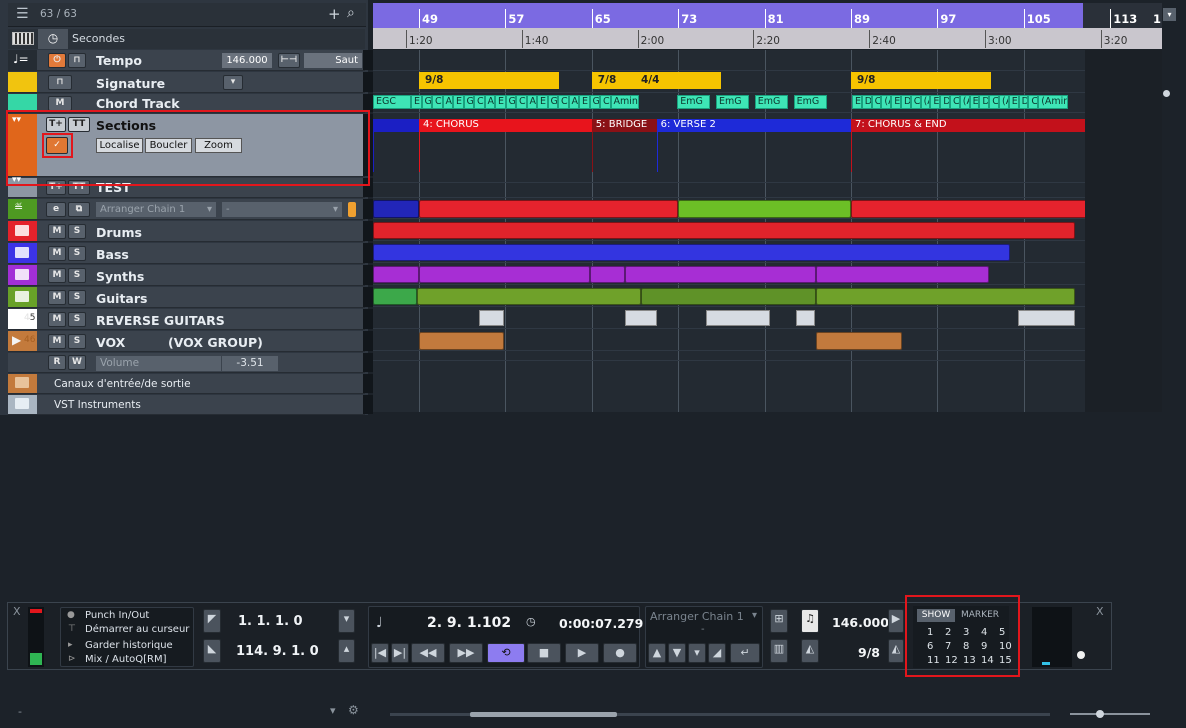 Image resolution: width=1186 pixels, height=728 pixels. What do you see at coordinates (190, 60) in the screenshot?
I see `tempo-track: ♩= ⏻ ⊓ Tempo 146.000 ⊢⊣ Saut` at bounding box center [190, 60].